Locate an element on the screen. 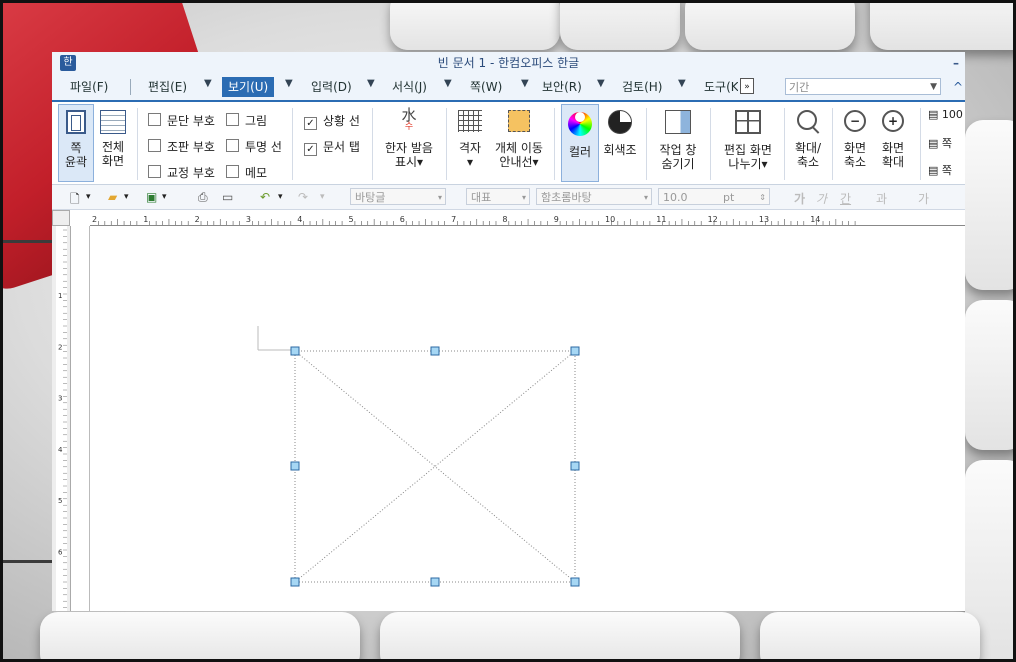 This screenshot has width=1016, height=662. vertical-ruler: 1 2 3 4 5 6 is located at coordinates (61, 418).